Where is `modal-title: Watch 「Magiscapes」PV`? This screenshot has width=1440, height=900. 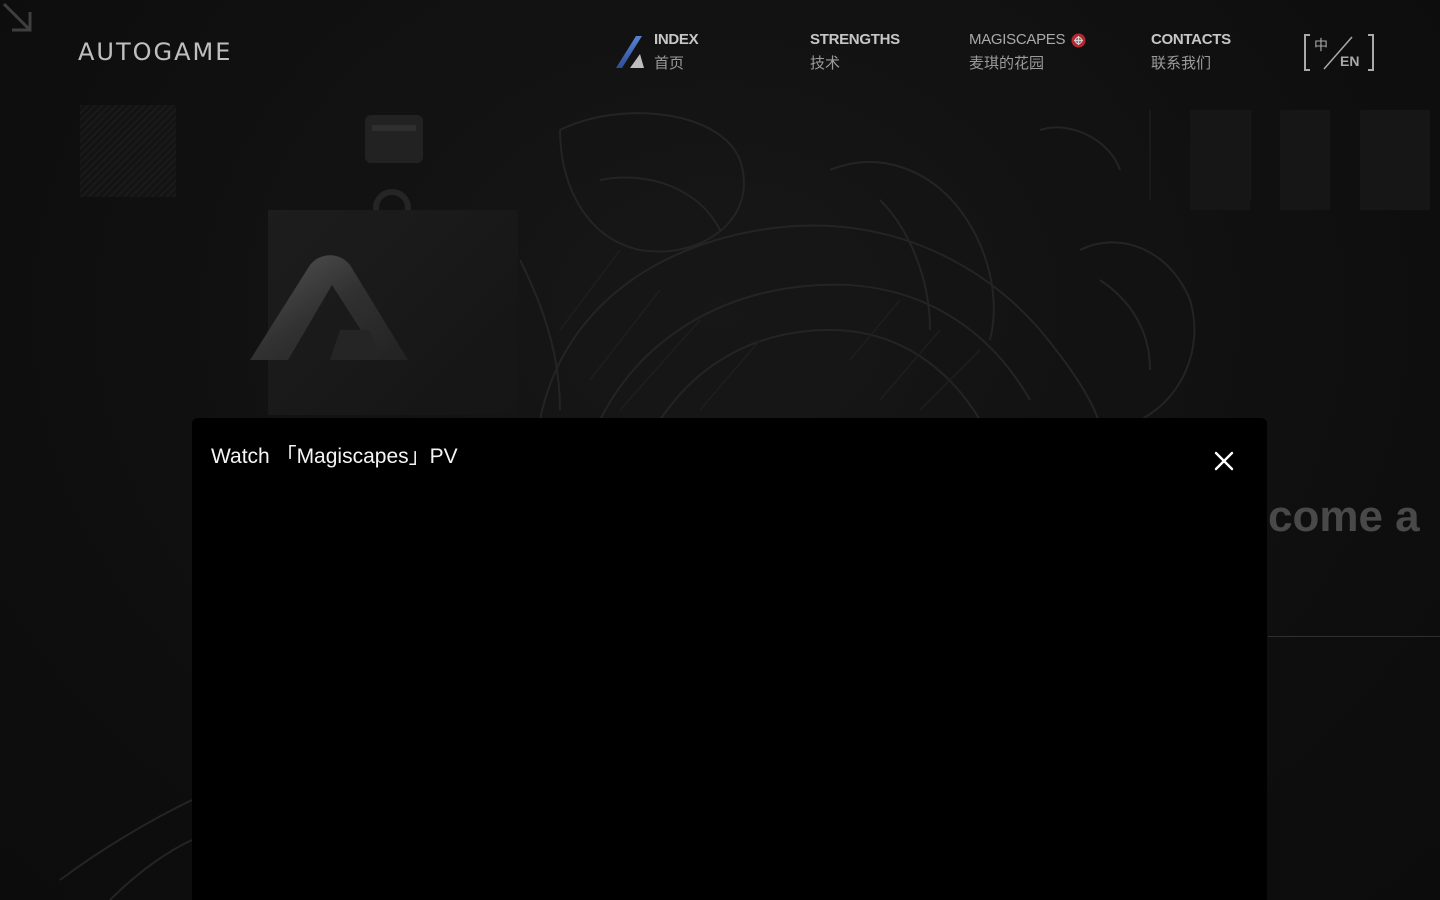
modal-title: Watch 「Magiscapes」PV is located at coordinates (334, 456).